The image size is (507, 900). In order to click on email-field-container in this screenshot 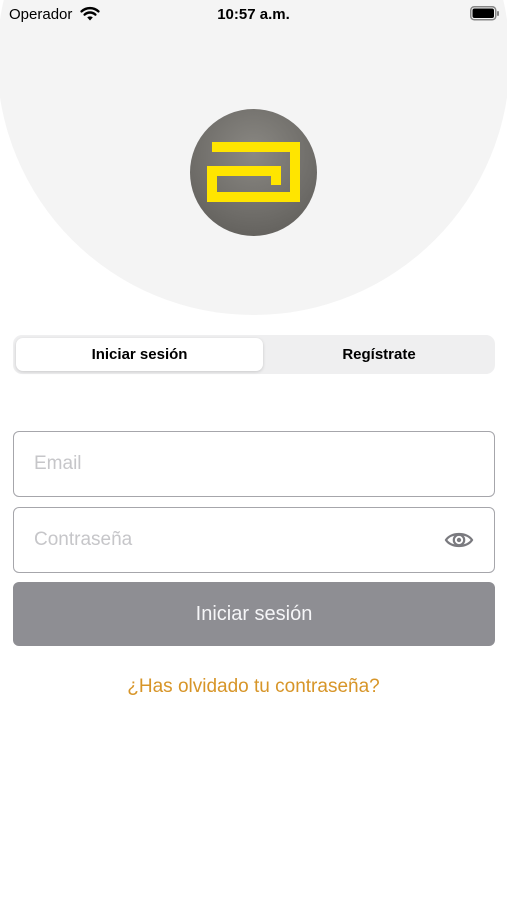, I will do `click(254, 464)`.